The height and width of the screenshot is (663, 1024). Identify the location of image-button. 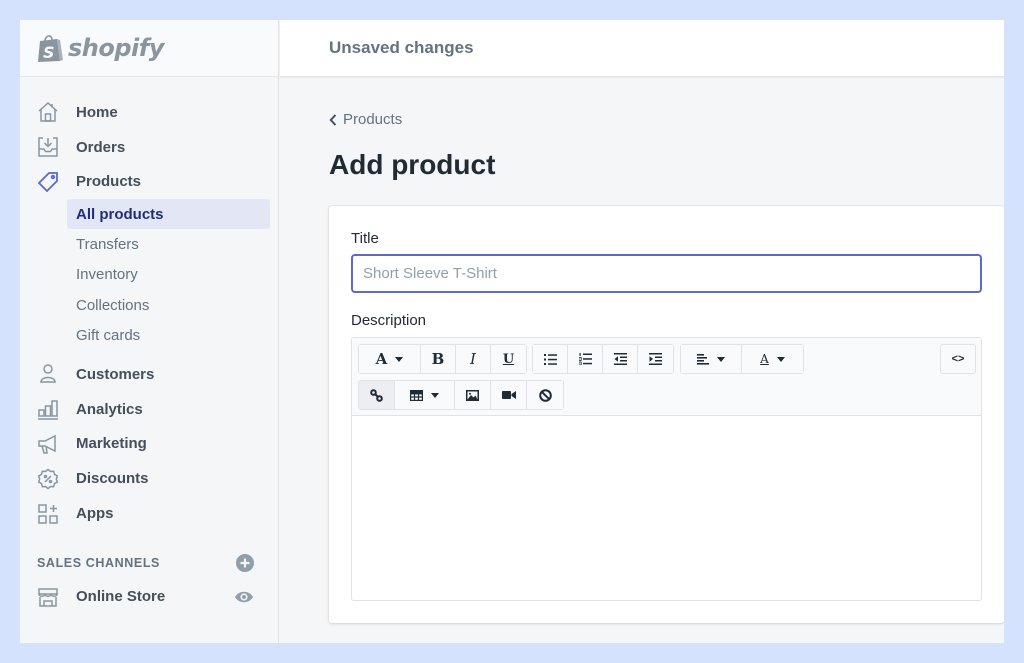
(473, 395).